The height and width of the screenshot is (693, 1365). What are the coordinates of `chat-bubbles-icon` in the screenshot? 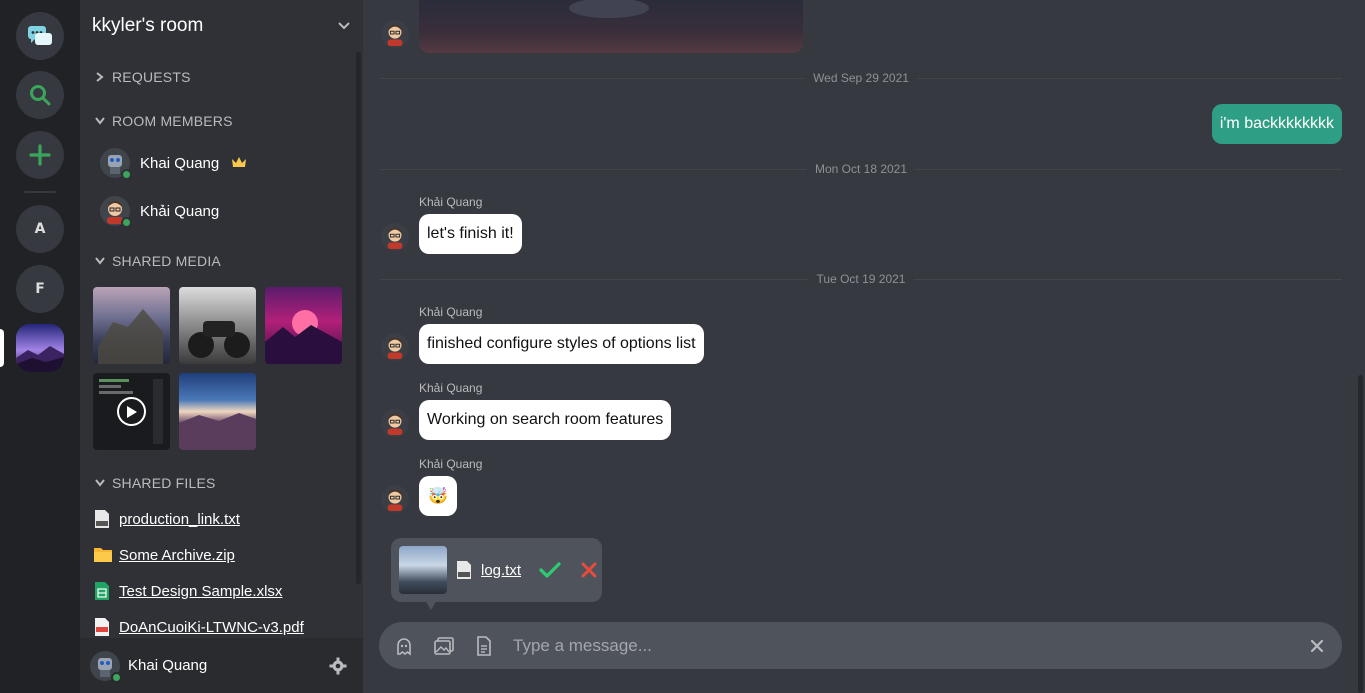 It's located at (40, 35).